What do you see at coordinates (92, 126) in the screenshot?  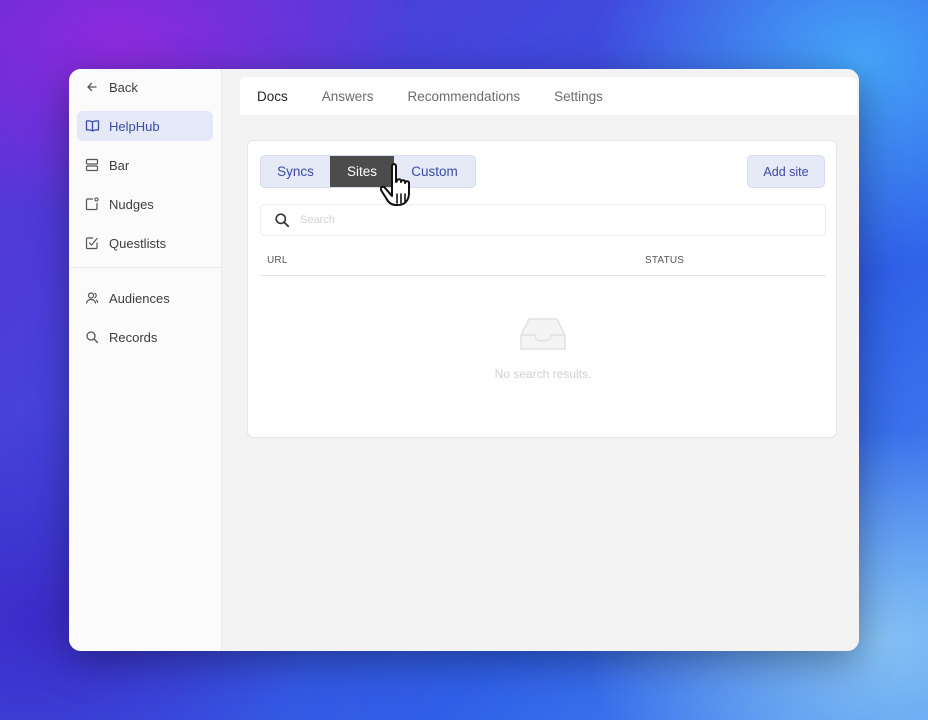 I see `book-icon` at bounding box center [92, 126].